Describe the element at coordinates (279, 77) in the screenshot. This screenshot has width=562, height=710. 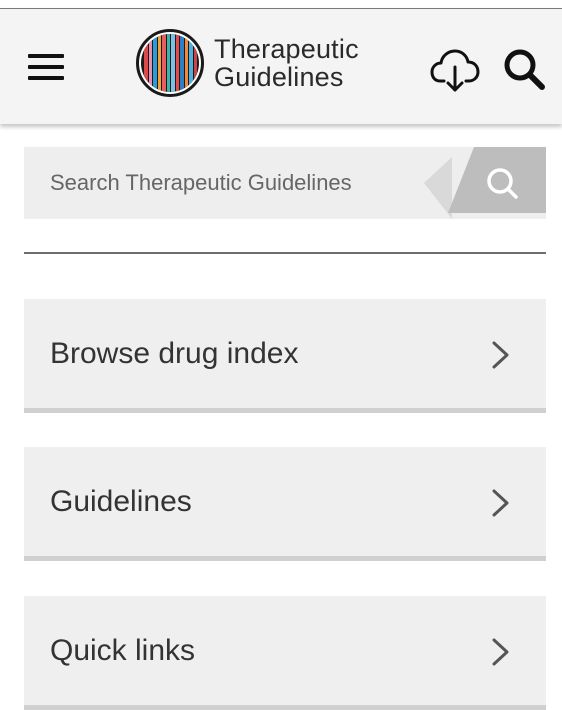
I see `logo-title-line2: Guidelines` at that location.